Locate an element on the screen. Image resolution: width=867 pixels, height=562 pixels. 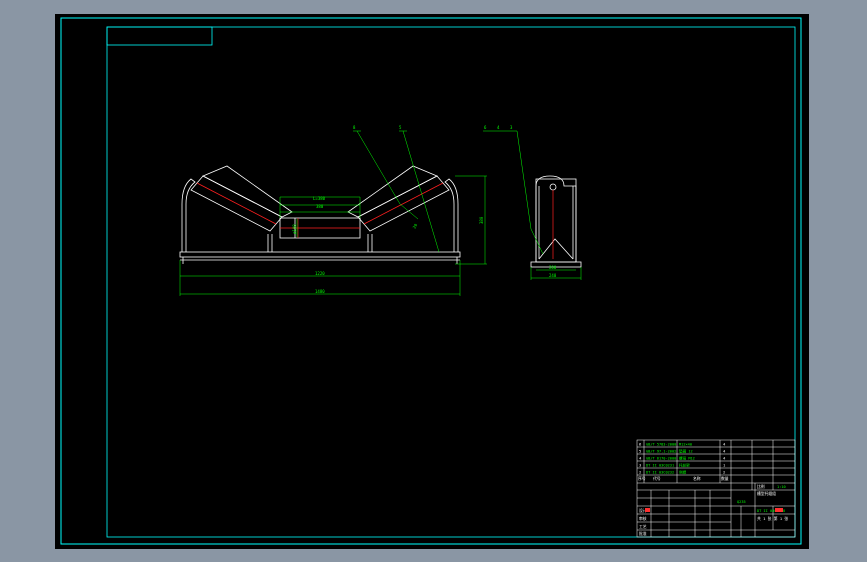
mount-hole is located at coordinates (553, 187).